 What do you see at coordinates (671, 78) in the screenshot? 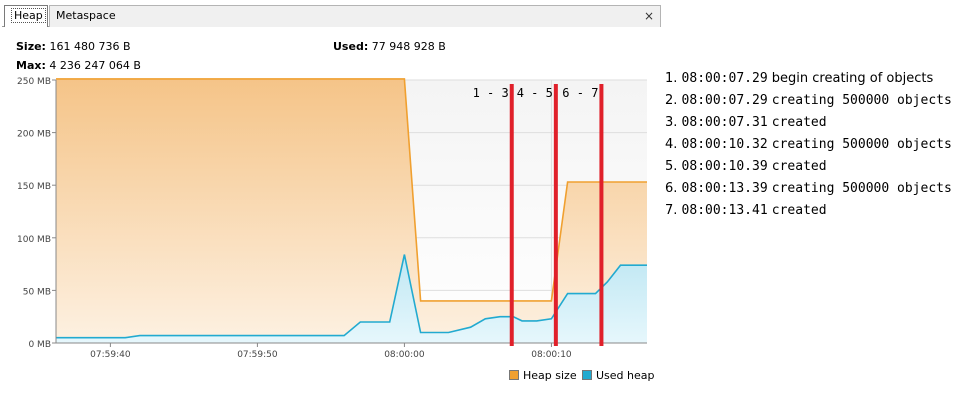
I see `log-entry-number: 1.` at bounding box center [671, 78].